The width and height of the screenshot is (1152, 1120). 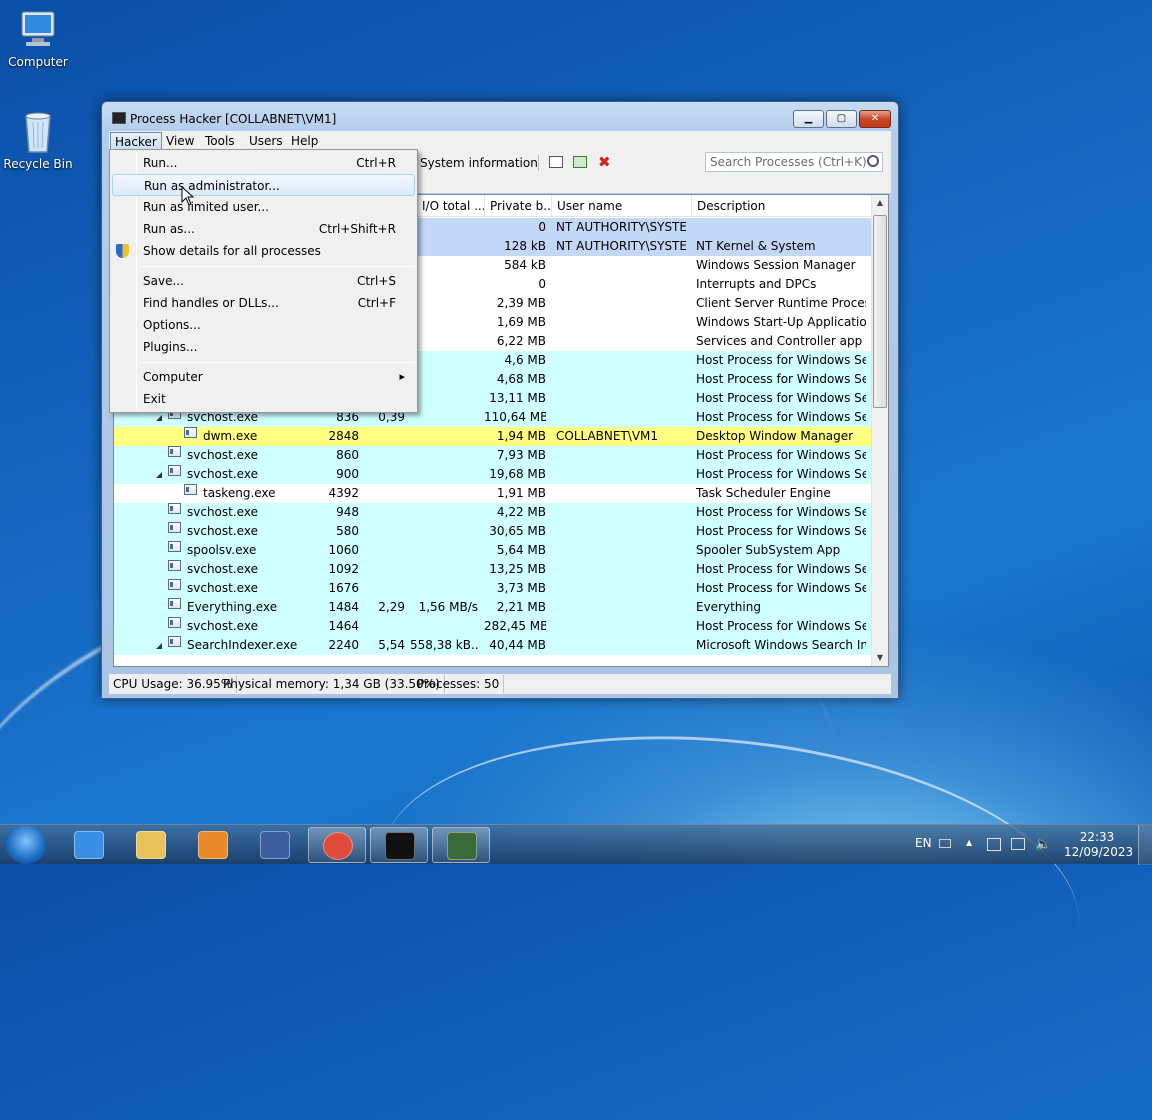 I want to click on cell-priv: 40,44 MB, so click(x=517, y=645).